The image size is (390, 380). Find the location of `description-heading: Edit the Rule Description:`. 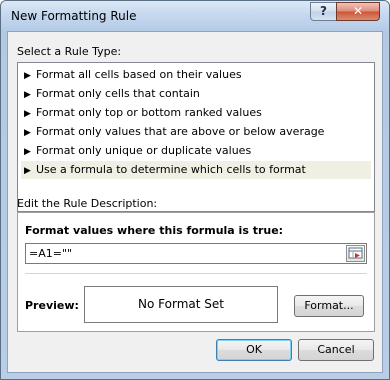

description-heading: Edit the Rule Description: is located at coordinates (87, 203).